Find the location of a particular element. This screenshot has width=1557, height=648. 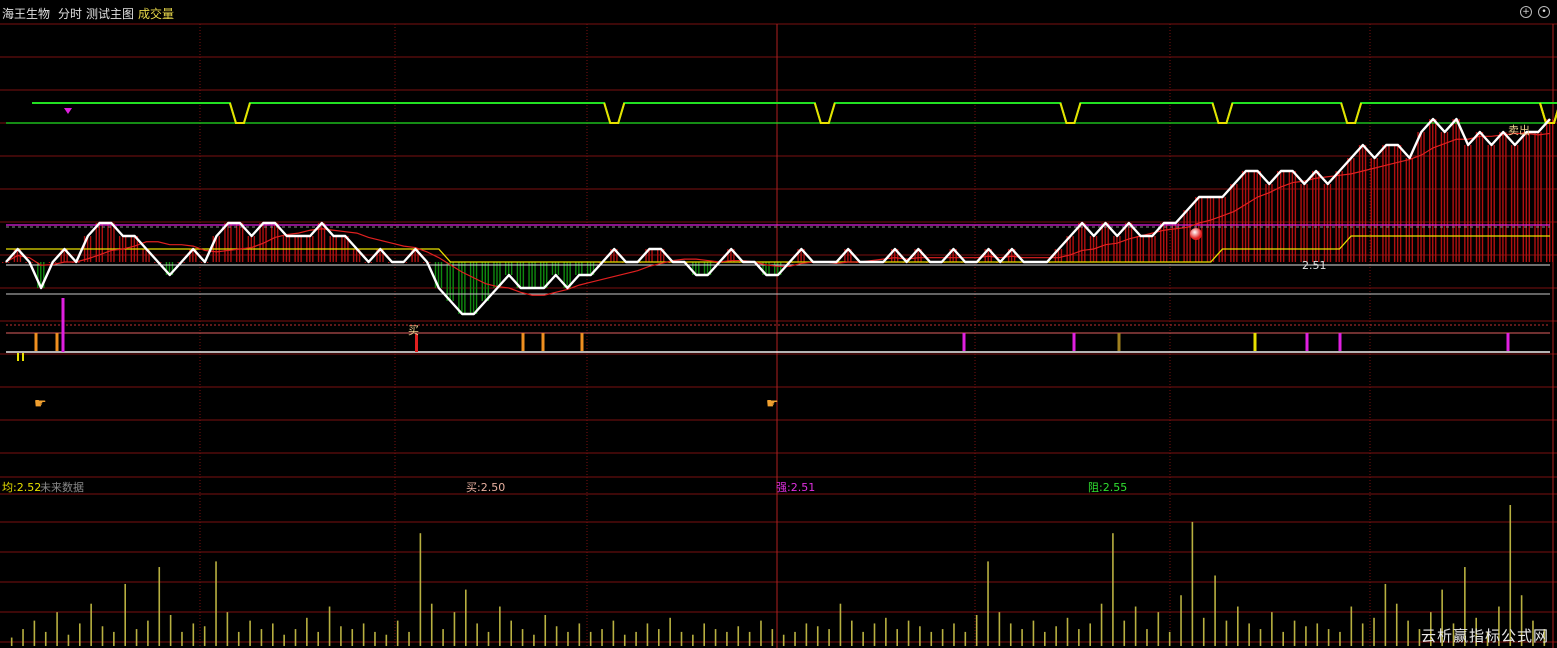

hand-pointer-icon: ☛ is located at coordinates (40, 404).